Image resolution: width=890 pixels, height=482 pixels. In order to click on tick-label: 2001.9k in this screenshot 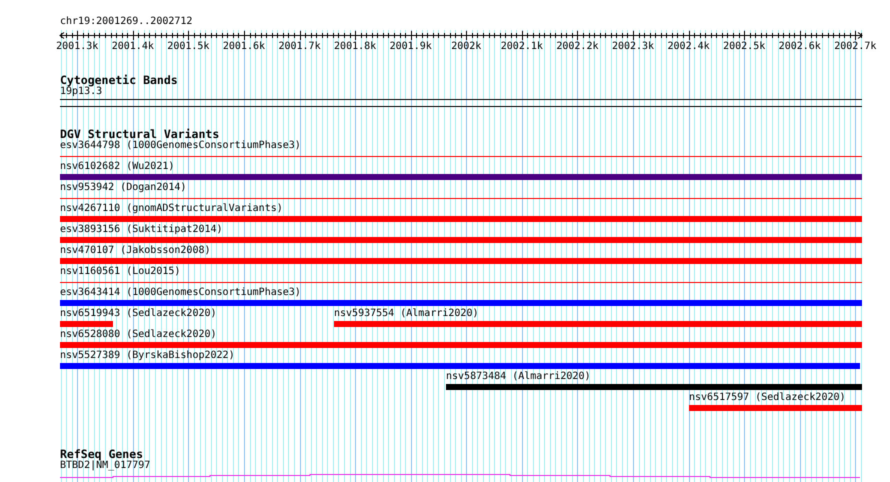, I will do `click(411, 47)`.